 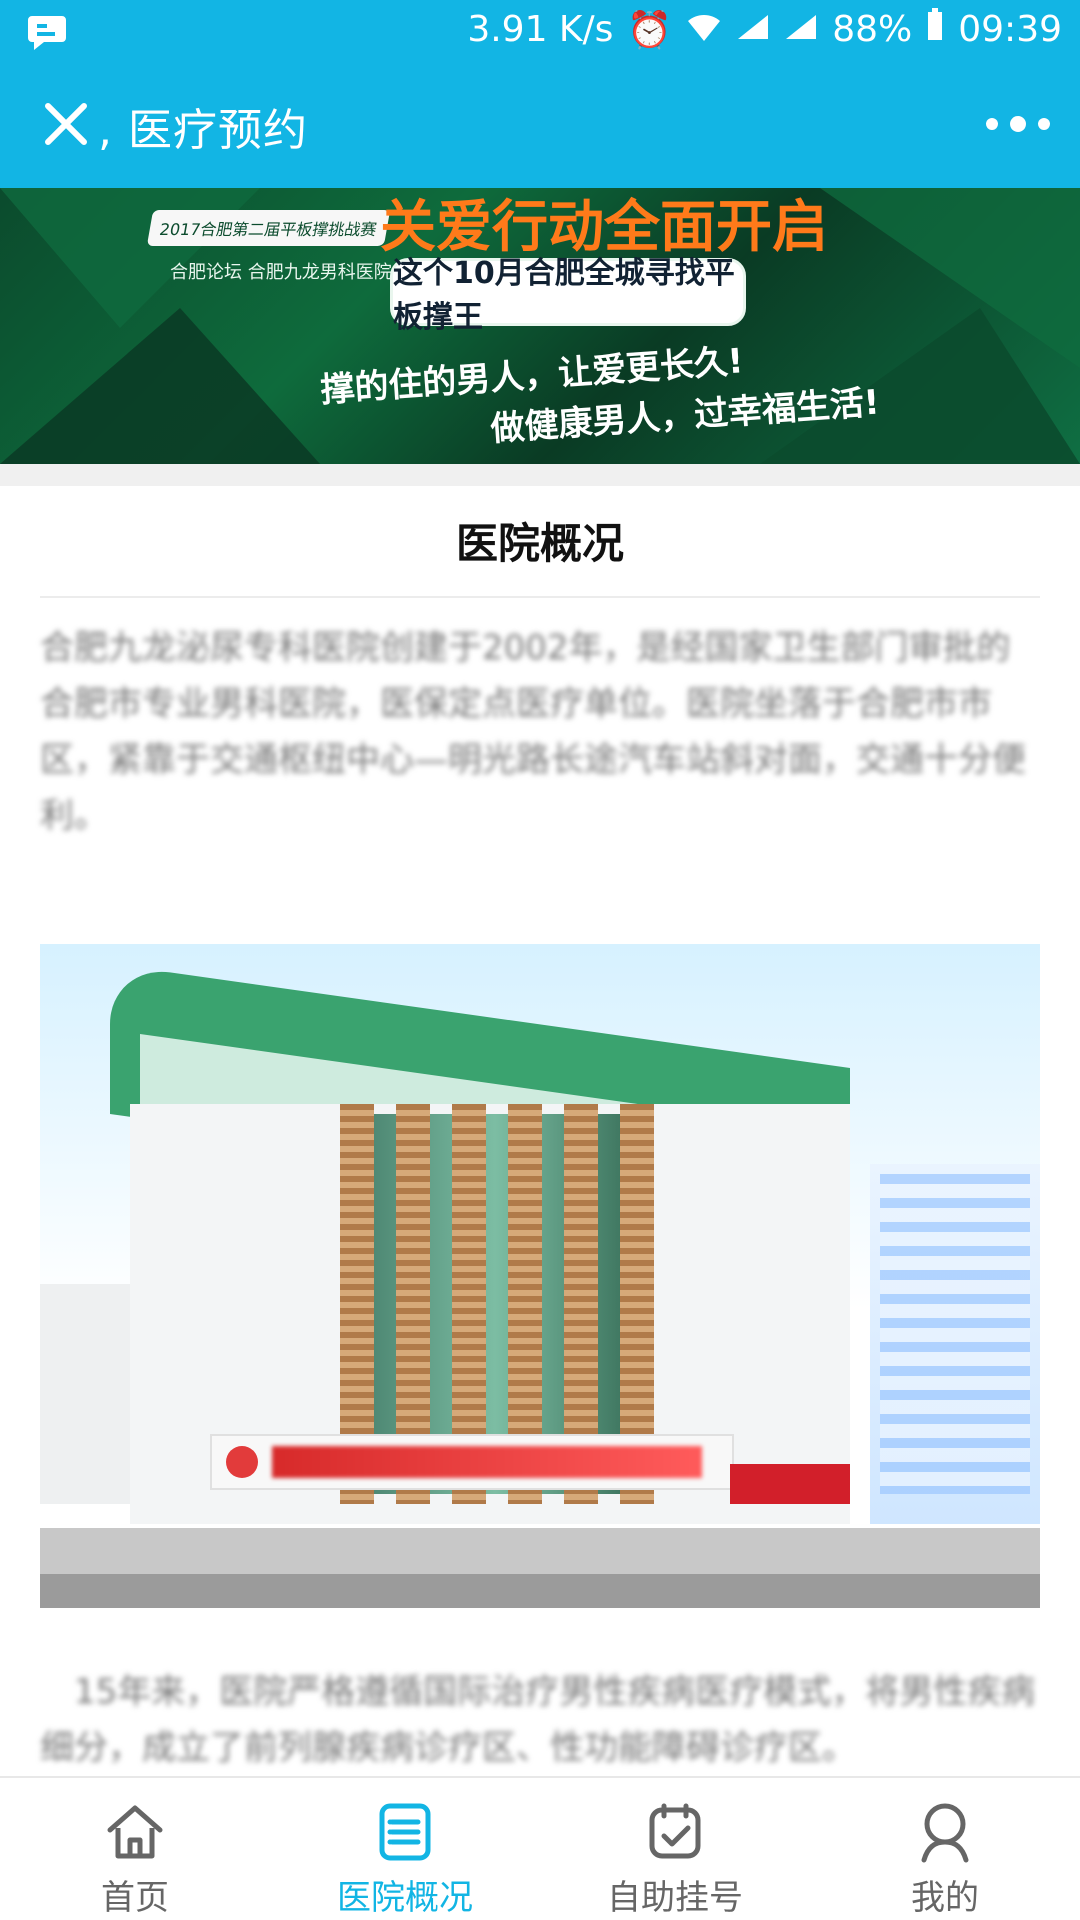 I want to click on nav-hospital-overview-label: 医院概况, so click(x=405, y=1898).